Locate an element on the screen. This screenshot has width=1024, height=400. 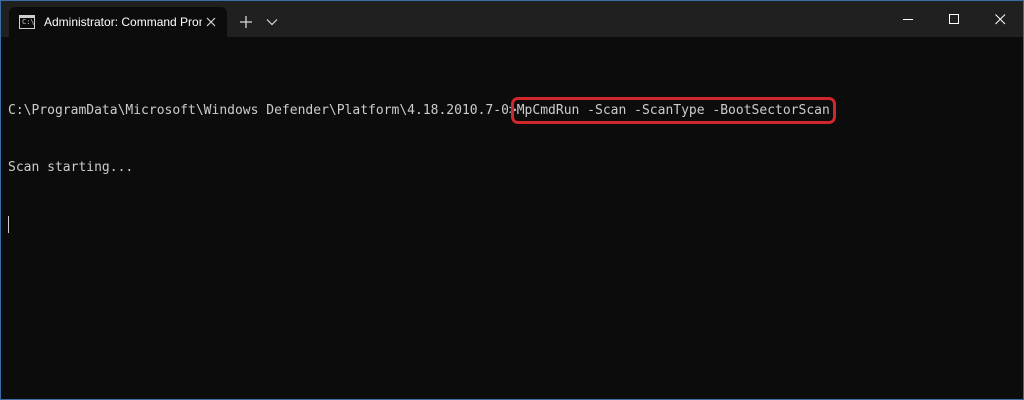
text-cursor is located at coordinates (8, 224).